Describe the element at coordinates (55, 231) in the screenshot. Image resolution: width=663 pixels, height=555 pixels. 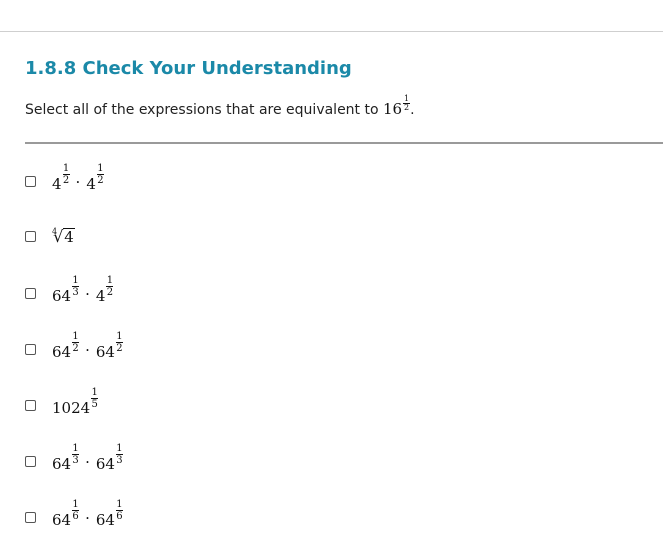
I see `root-index: 4` at that location.